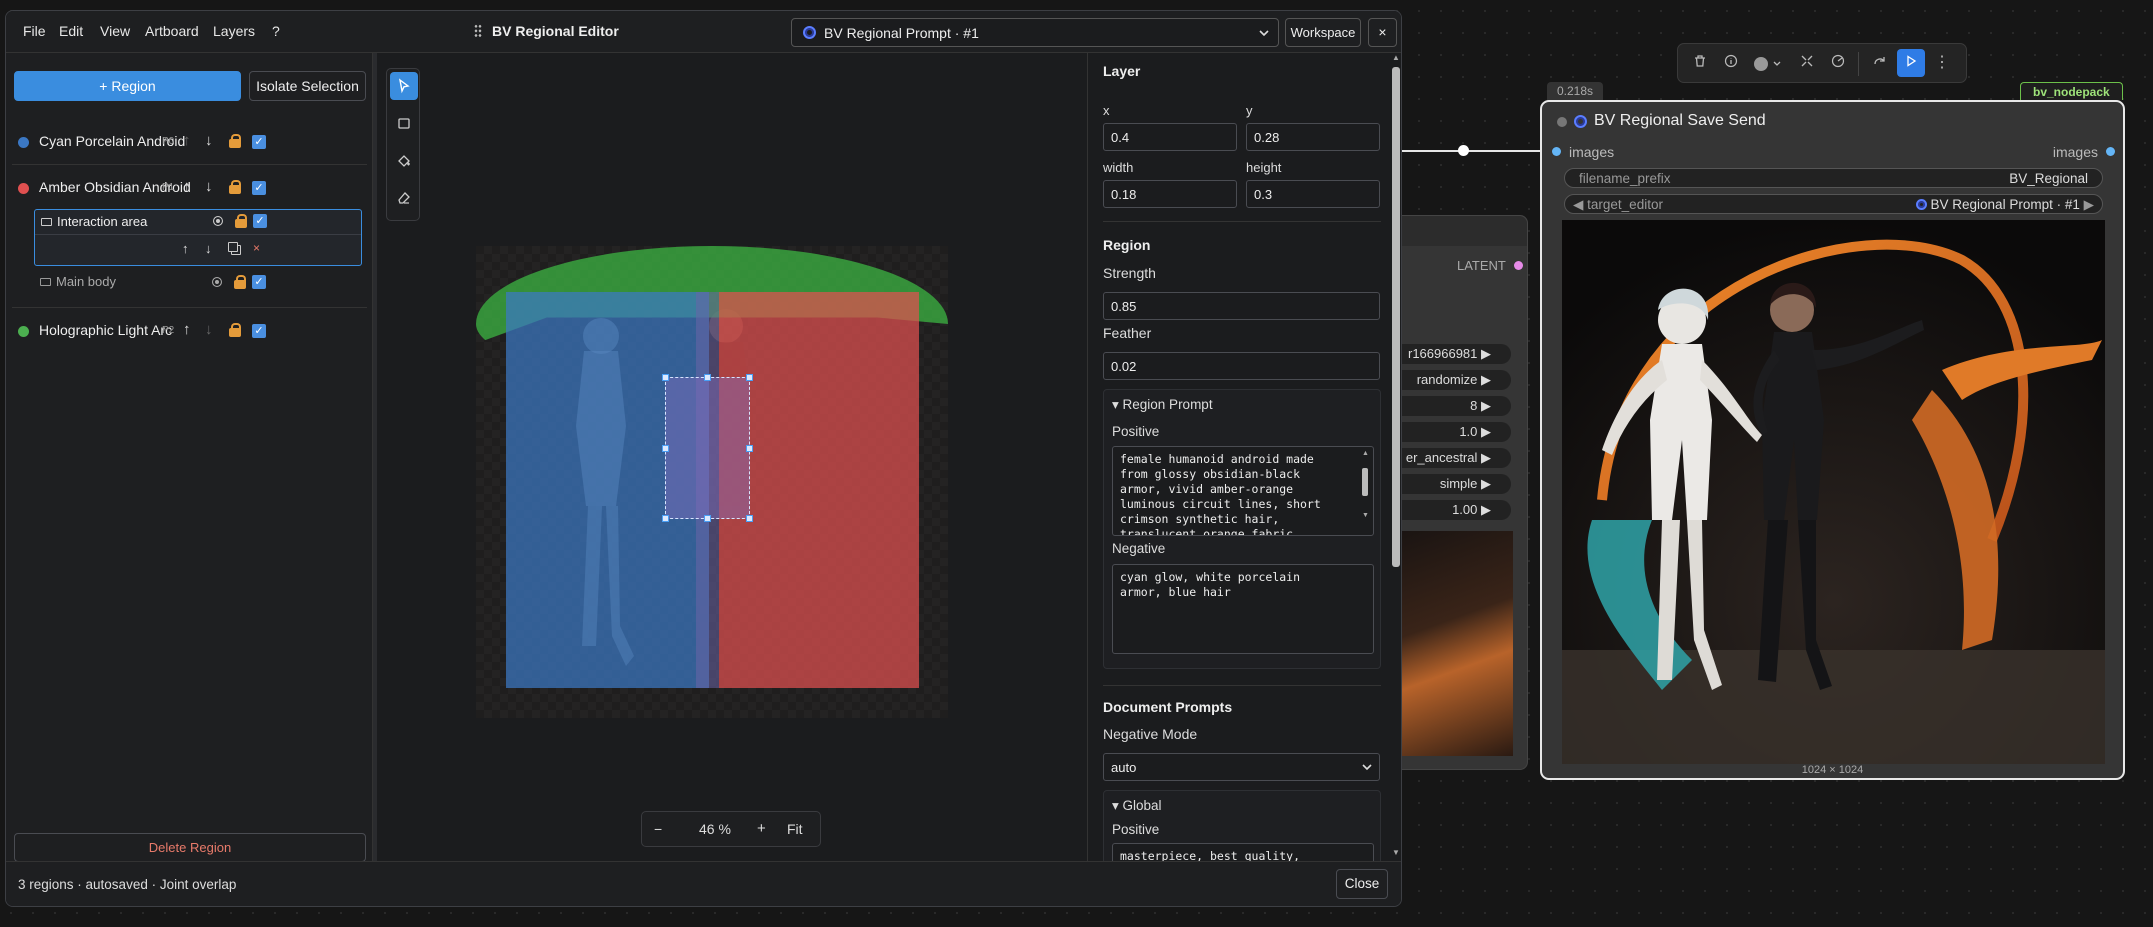  What do you see at coordinates (1556, 151) in the screenshot?
I see `images-input-dot` at bounding box center [1556, 151].